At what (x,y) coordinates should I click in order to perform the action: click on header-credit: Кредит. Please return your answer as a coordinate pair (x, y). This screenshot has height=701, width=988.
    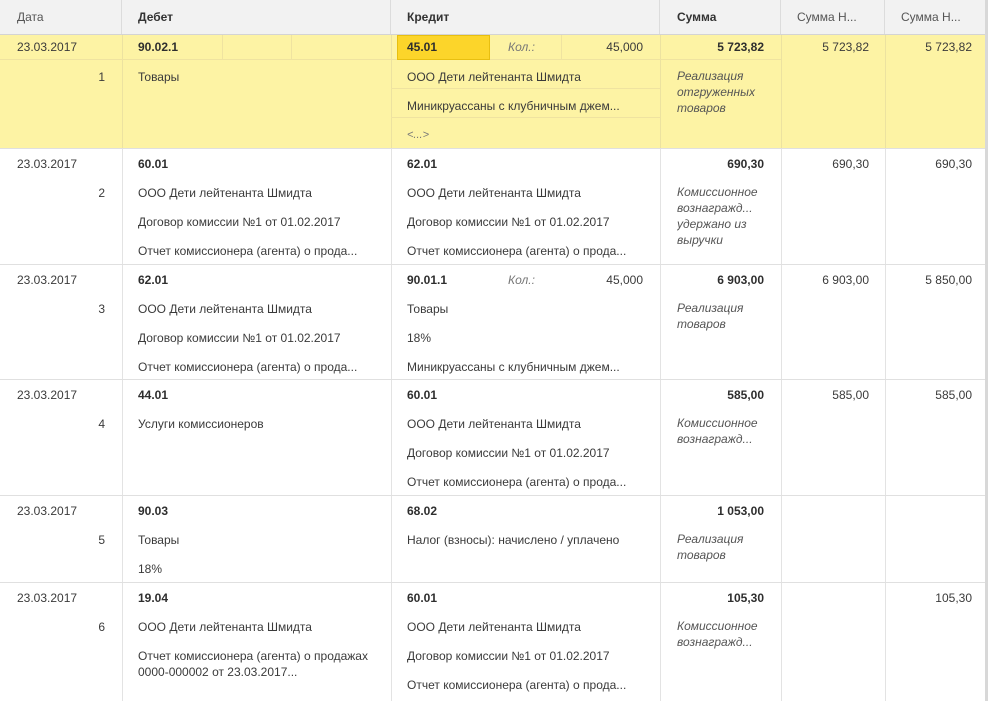
    Looking at the image, I should click on (525, 17).